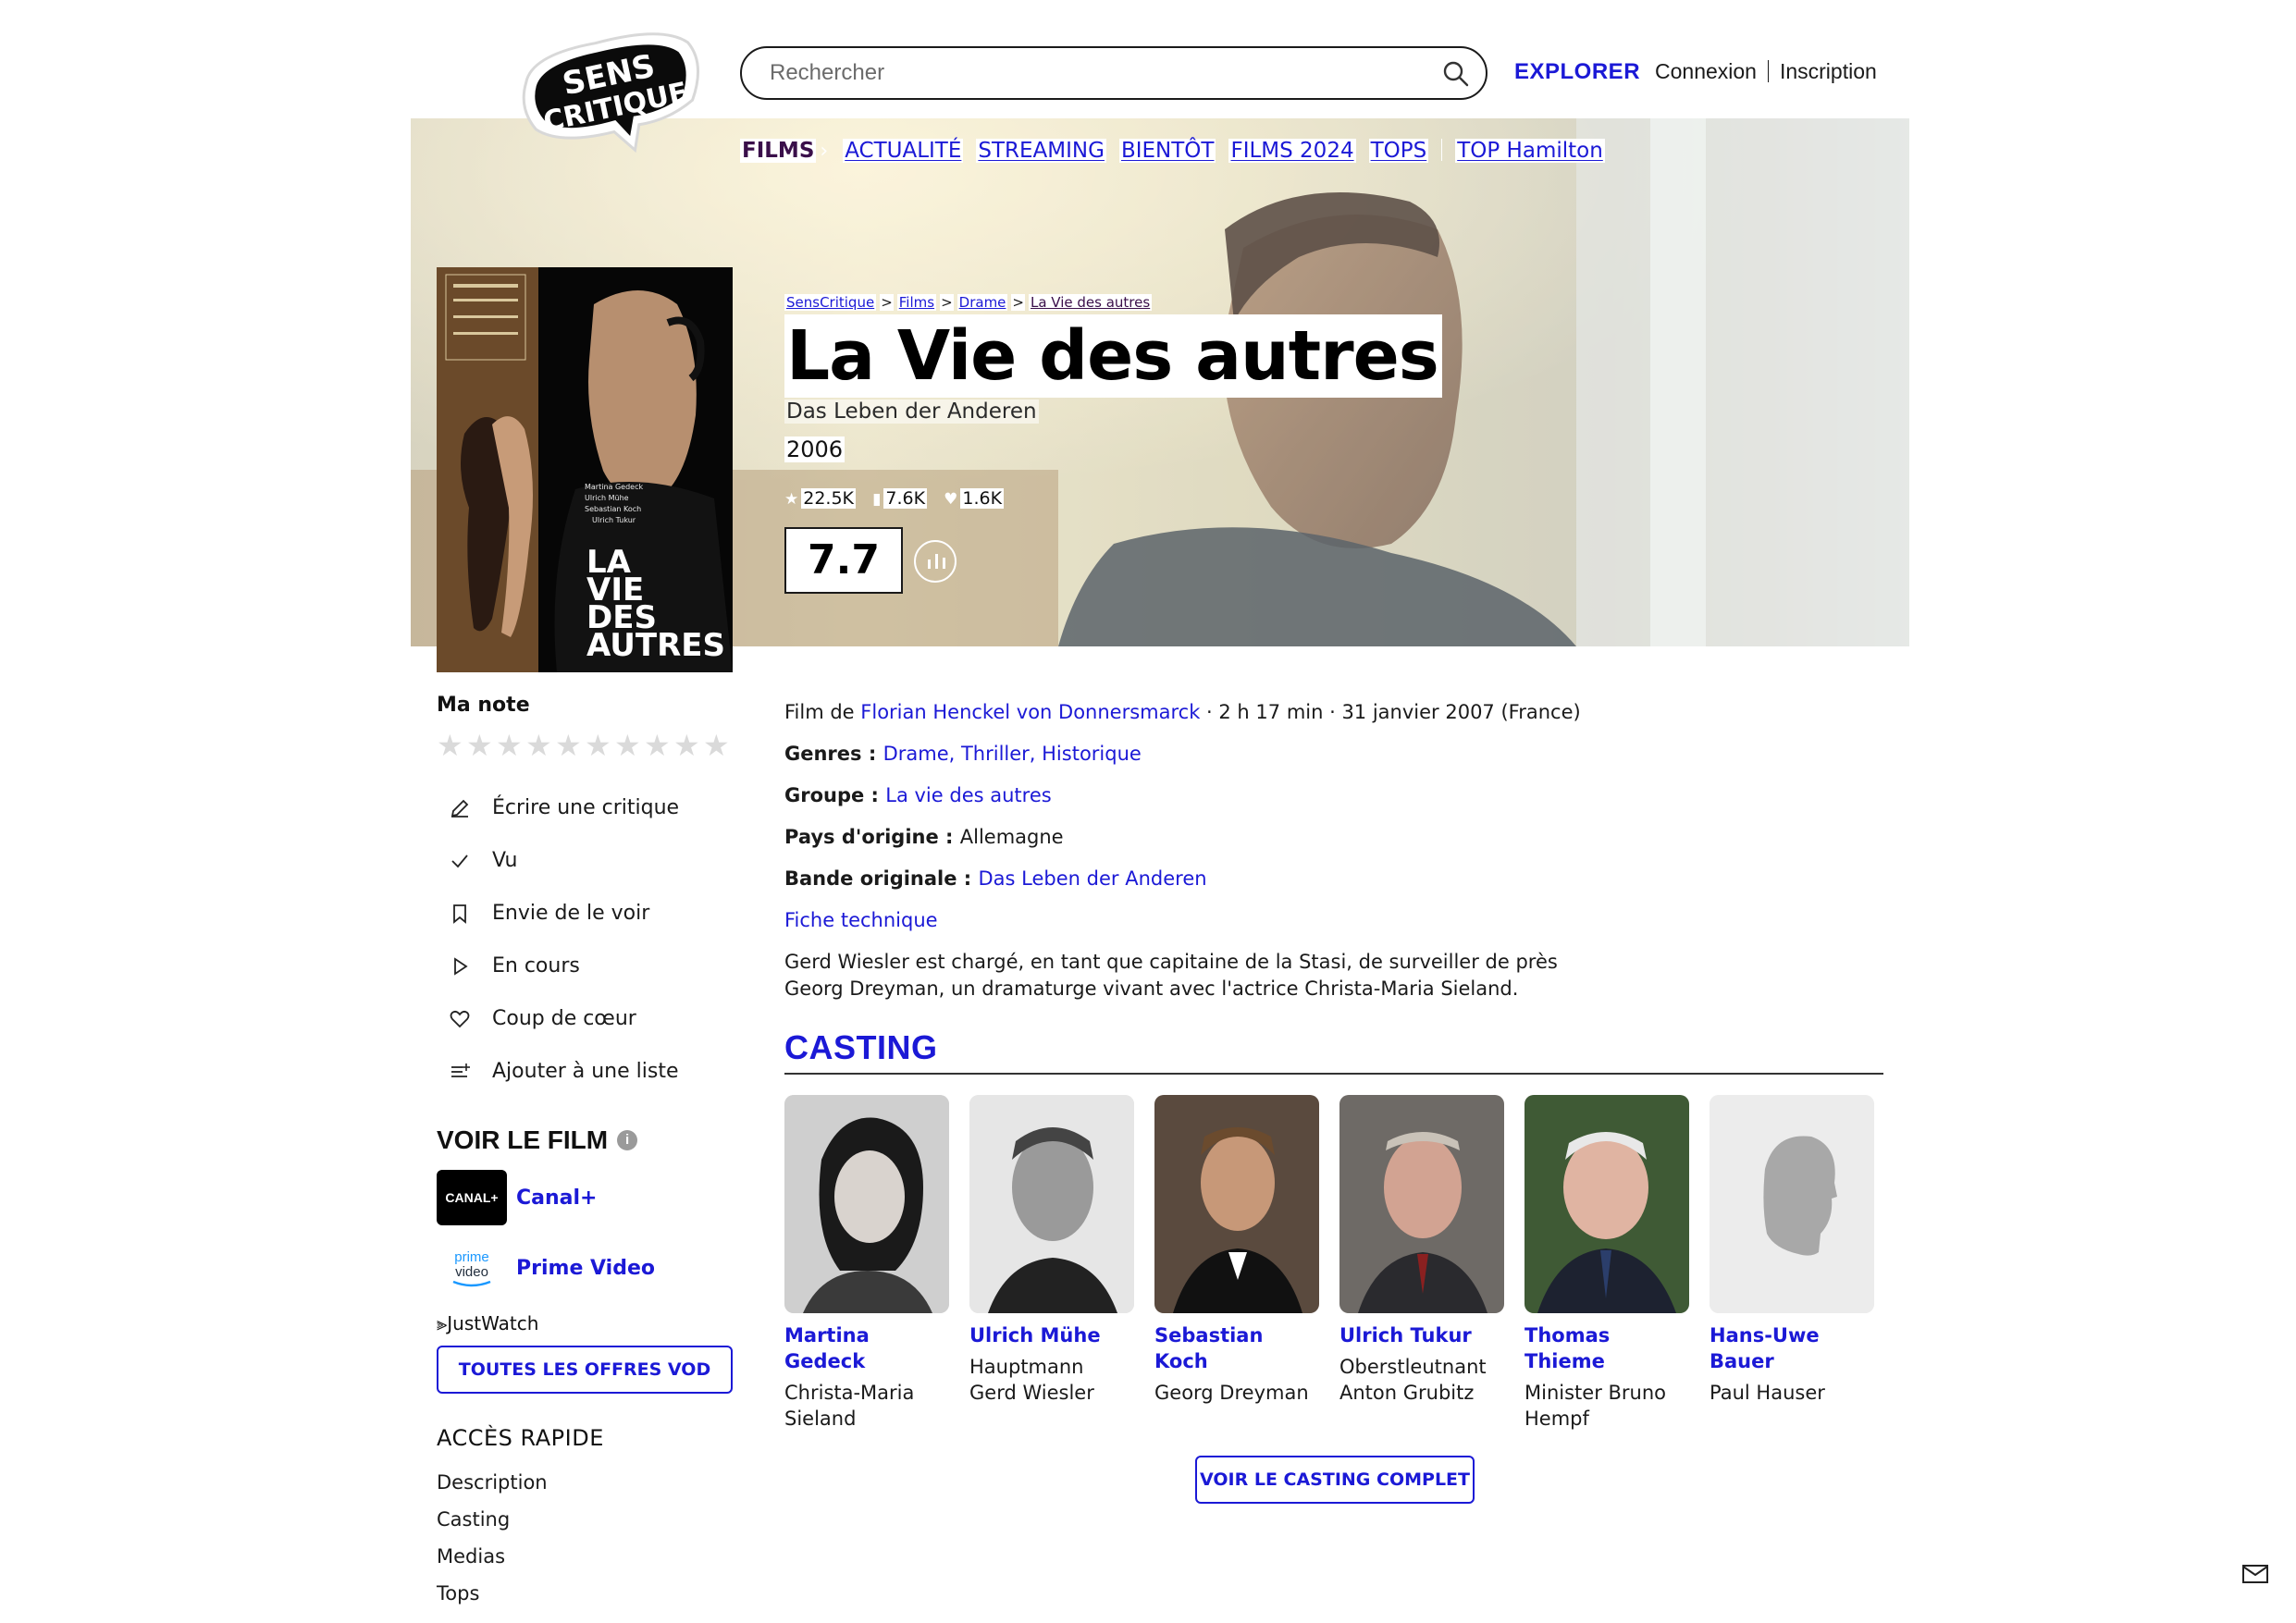 The width and height of the screenshot is (2296, 1623). Describe the element at coordinates (843, 560) in the screenshot. I see `average-score: 7.7` at that location.